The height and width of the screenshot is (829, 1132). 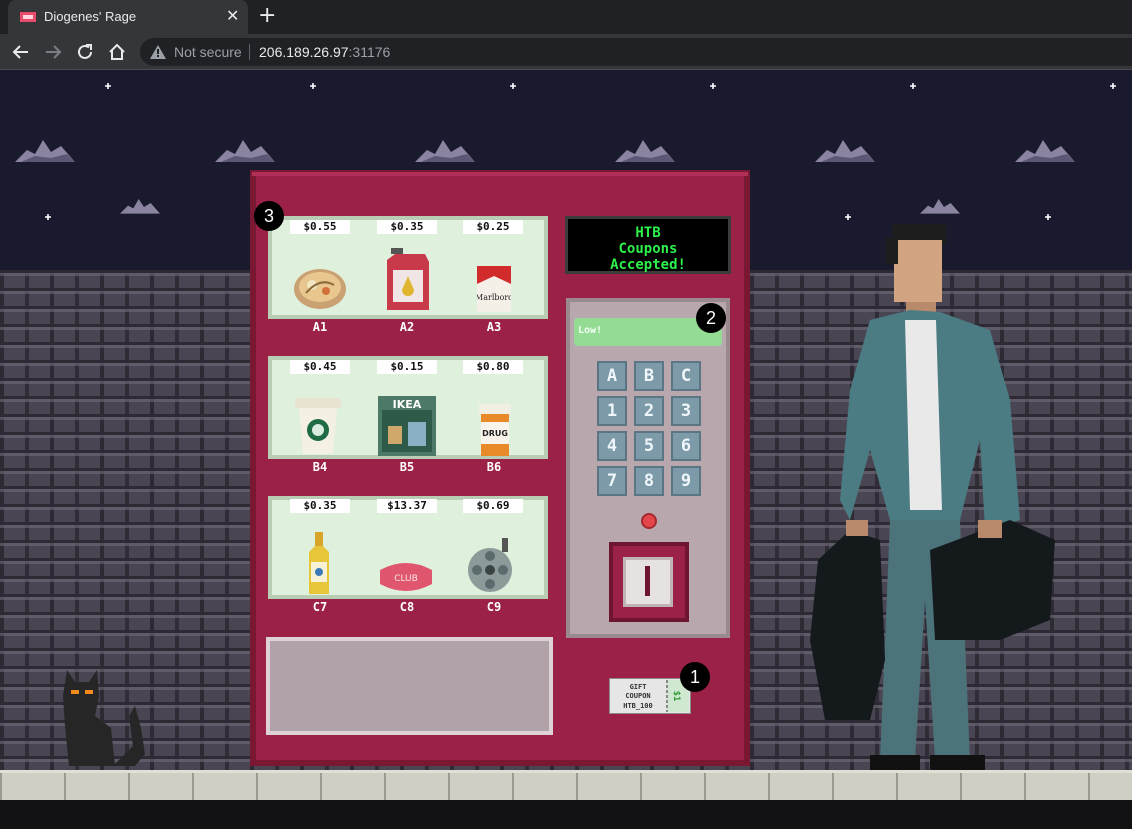 I want to click on price-tag-a1: $0.55, so click(x=320, y=227).